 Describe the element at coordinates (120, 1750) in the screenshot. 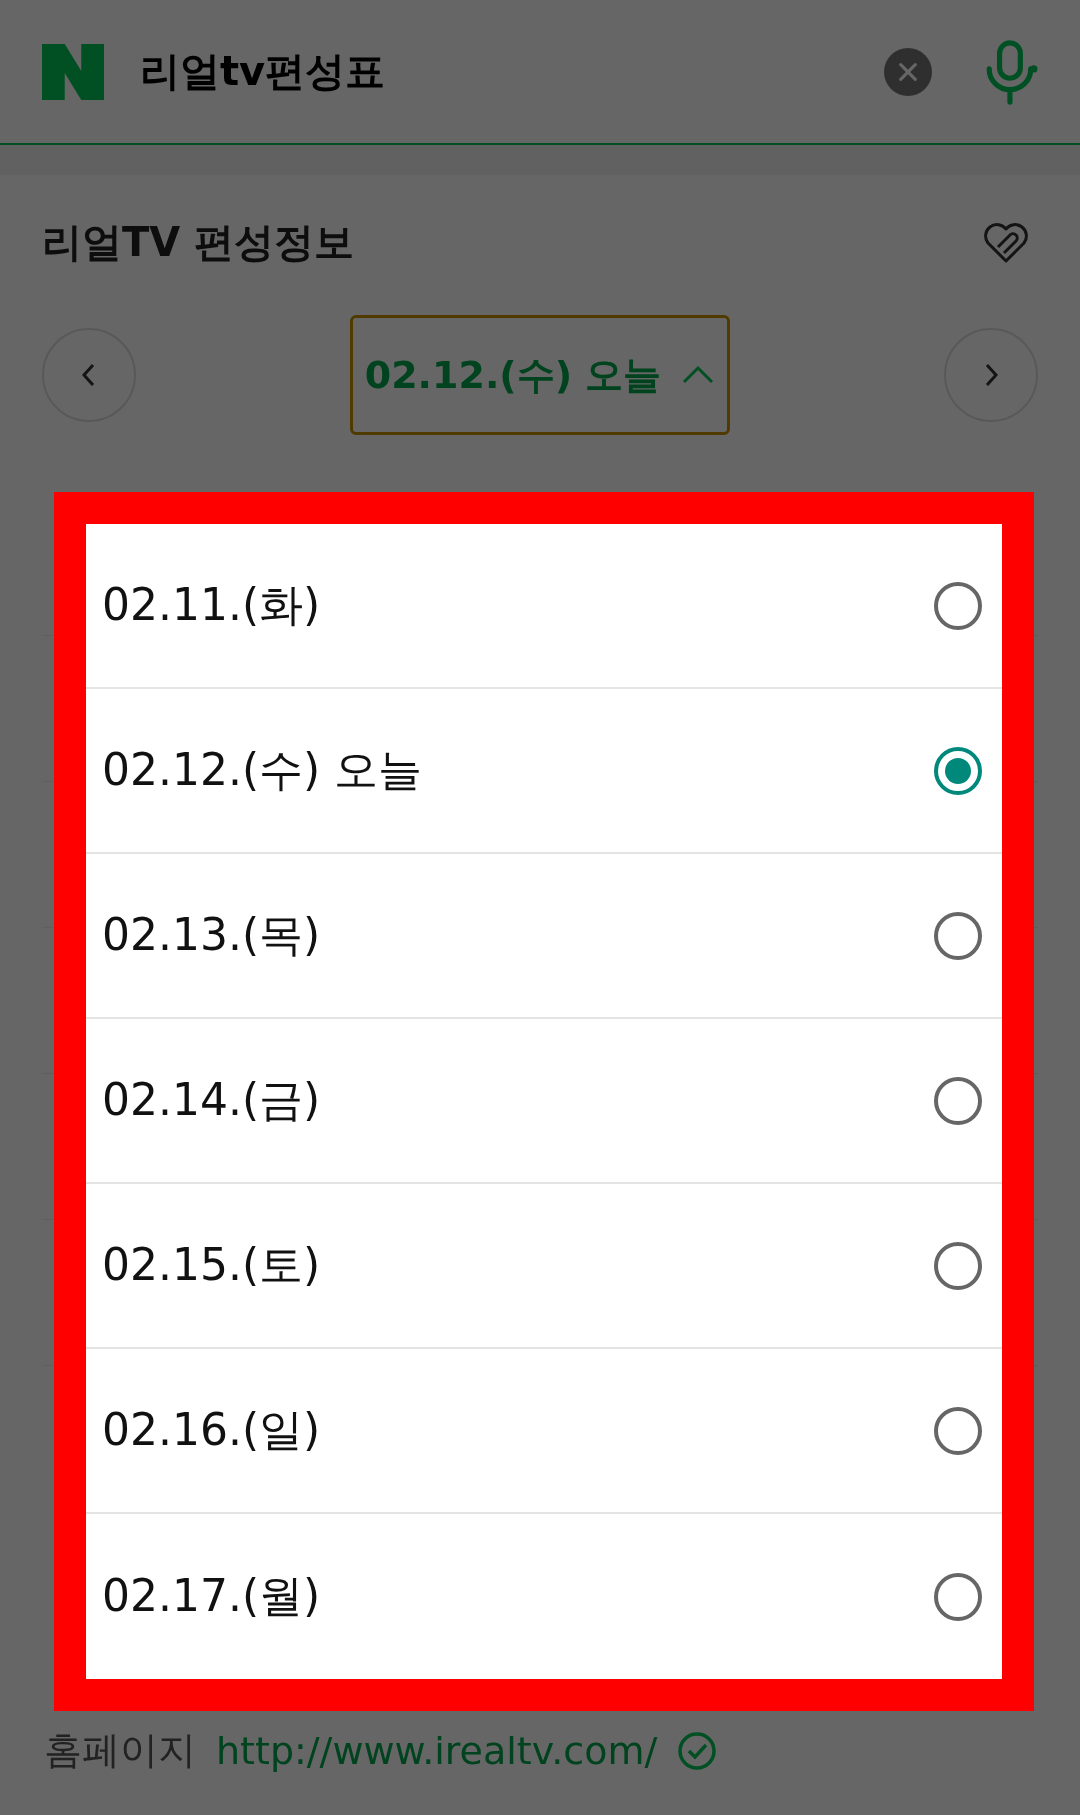

I see `homepage-label: 홈페이지` at that location.